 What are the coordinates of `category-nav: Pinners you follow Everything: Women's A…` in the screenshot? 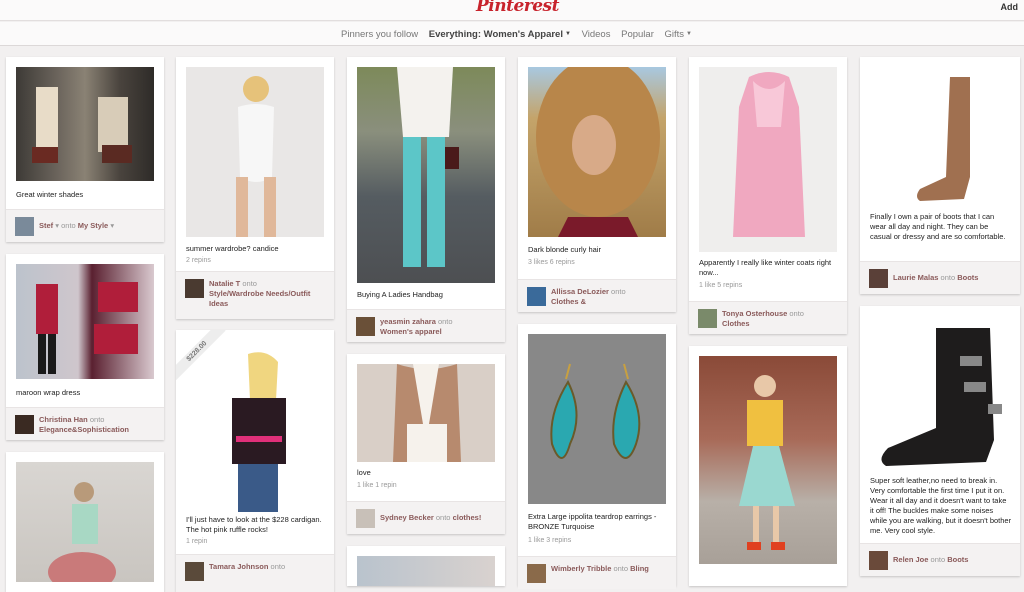 It's located at (512, 34).